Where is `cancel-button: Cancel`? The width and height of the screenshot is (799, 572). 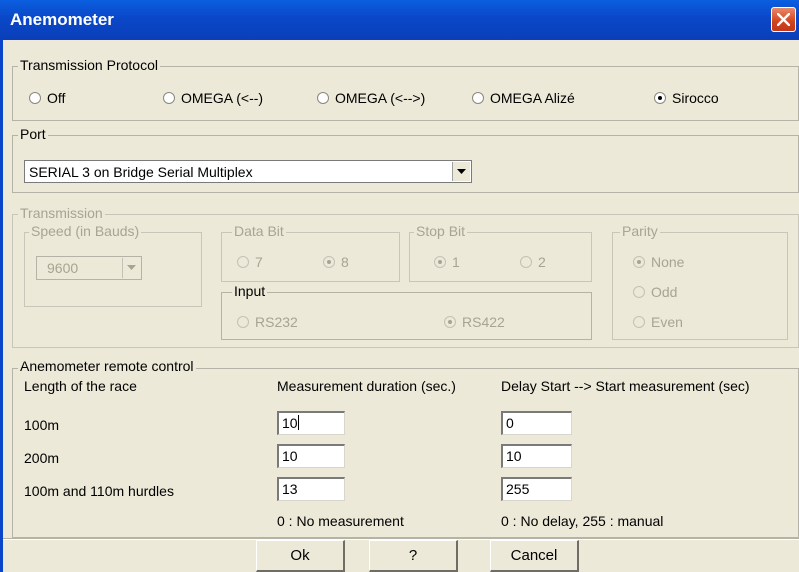 cancel-button: Cancel is located at coordinates (534, 556).